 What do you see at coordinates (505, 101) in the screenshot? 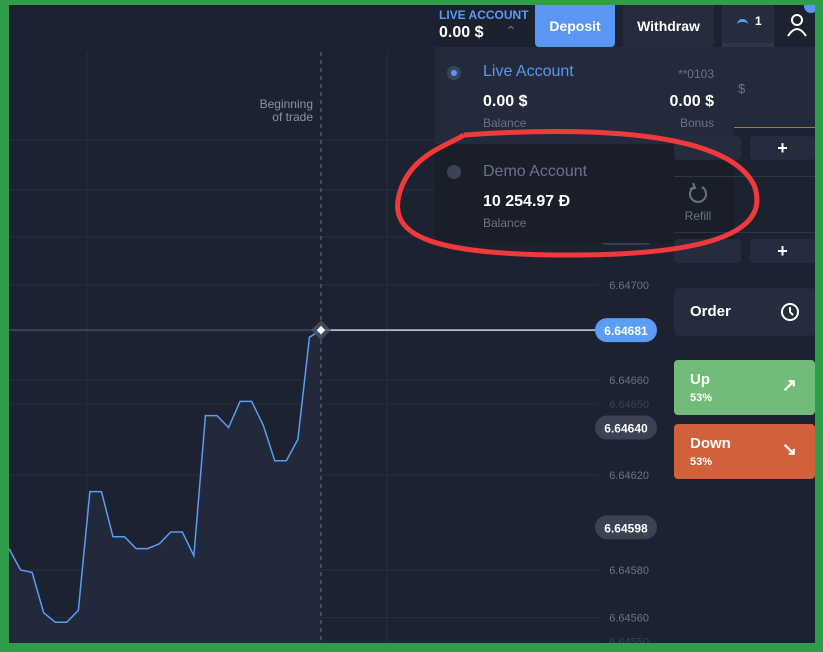
I see `live-balance: 0.00 $` at bounding box center [505, 101].